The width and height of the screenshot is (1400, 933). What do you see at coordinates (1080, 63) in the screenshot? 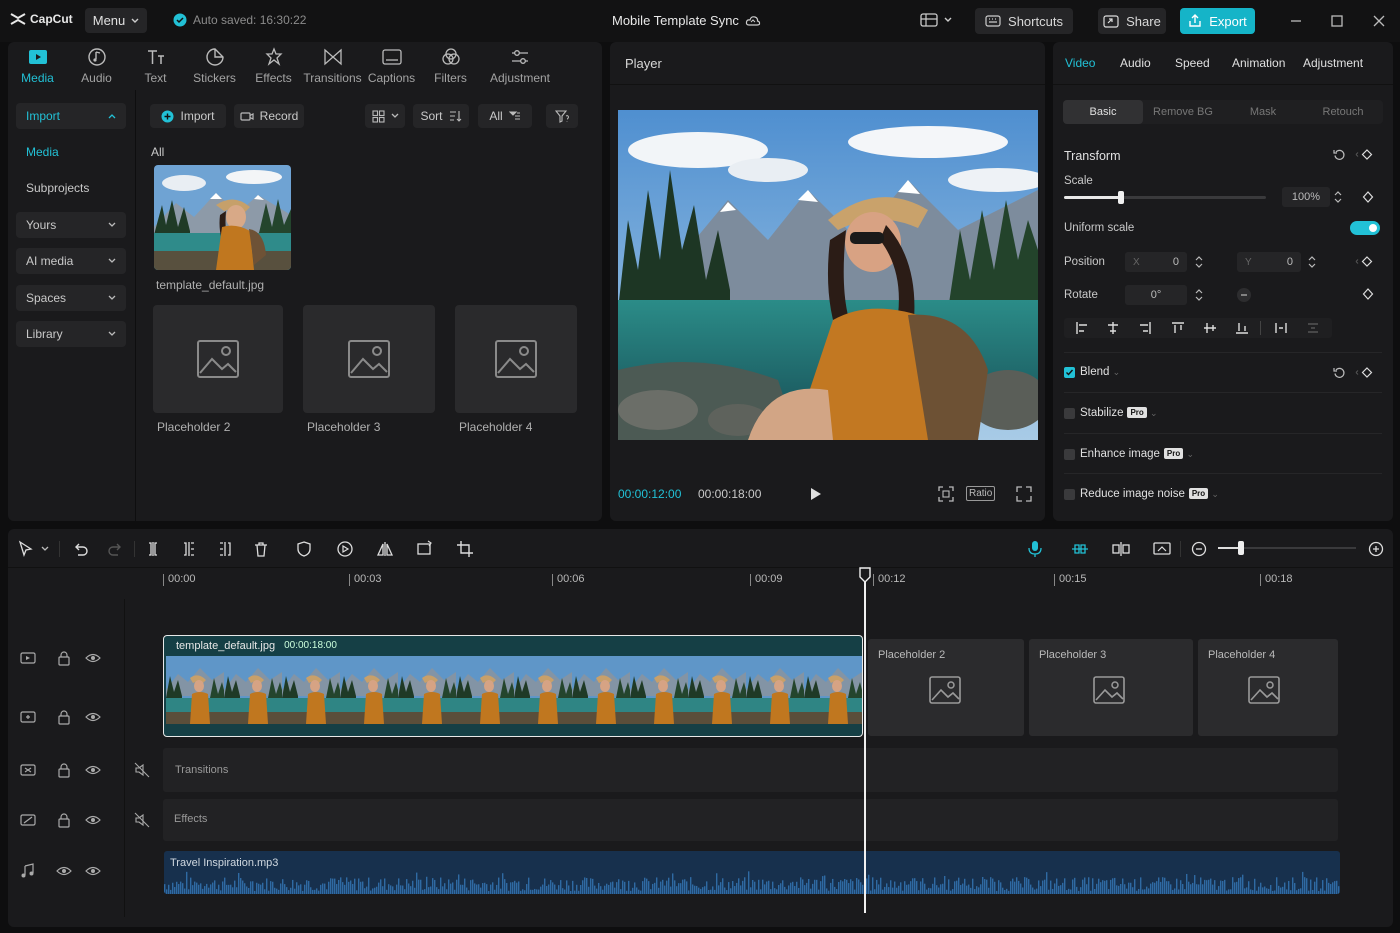
I see `prop-tab-video: Video` at bounding box center [1080, 63].